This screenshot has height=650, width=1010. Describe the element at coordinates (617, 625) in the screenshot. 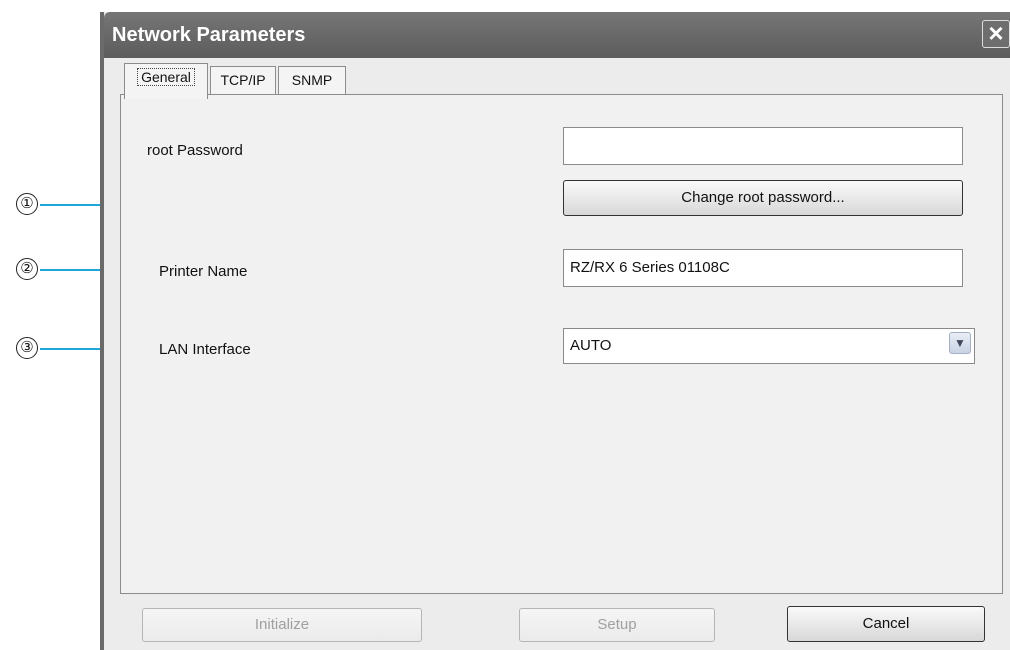

I see `setup-button: Setup` at that location.